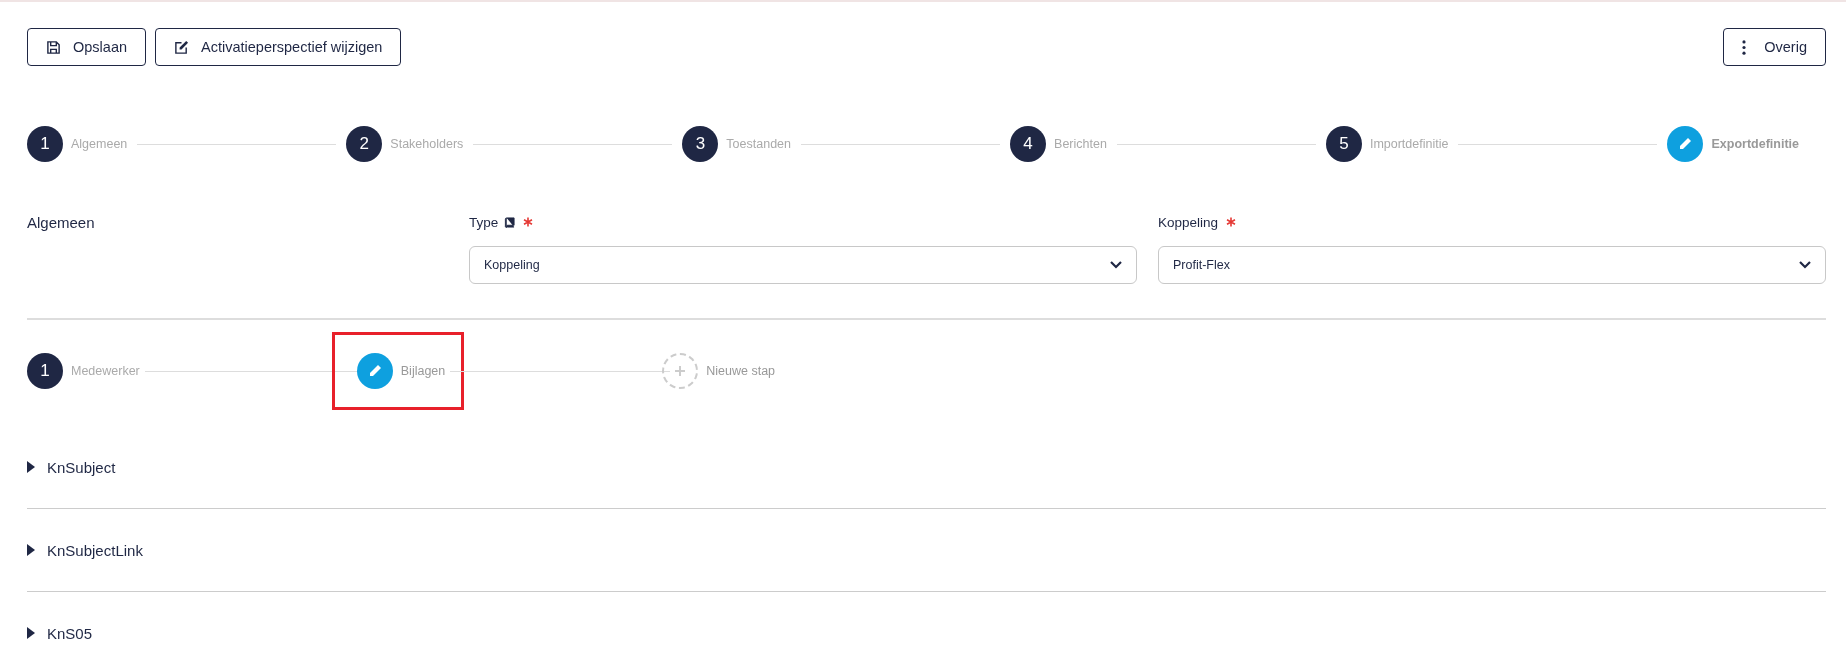  Describe the element at coordinates (181, 47) in the screenshot. I see `edit-icon` at that location.